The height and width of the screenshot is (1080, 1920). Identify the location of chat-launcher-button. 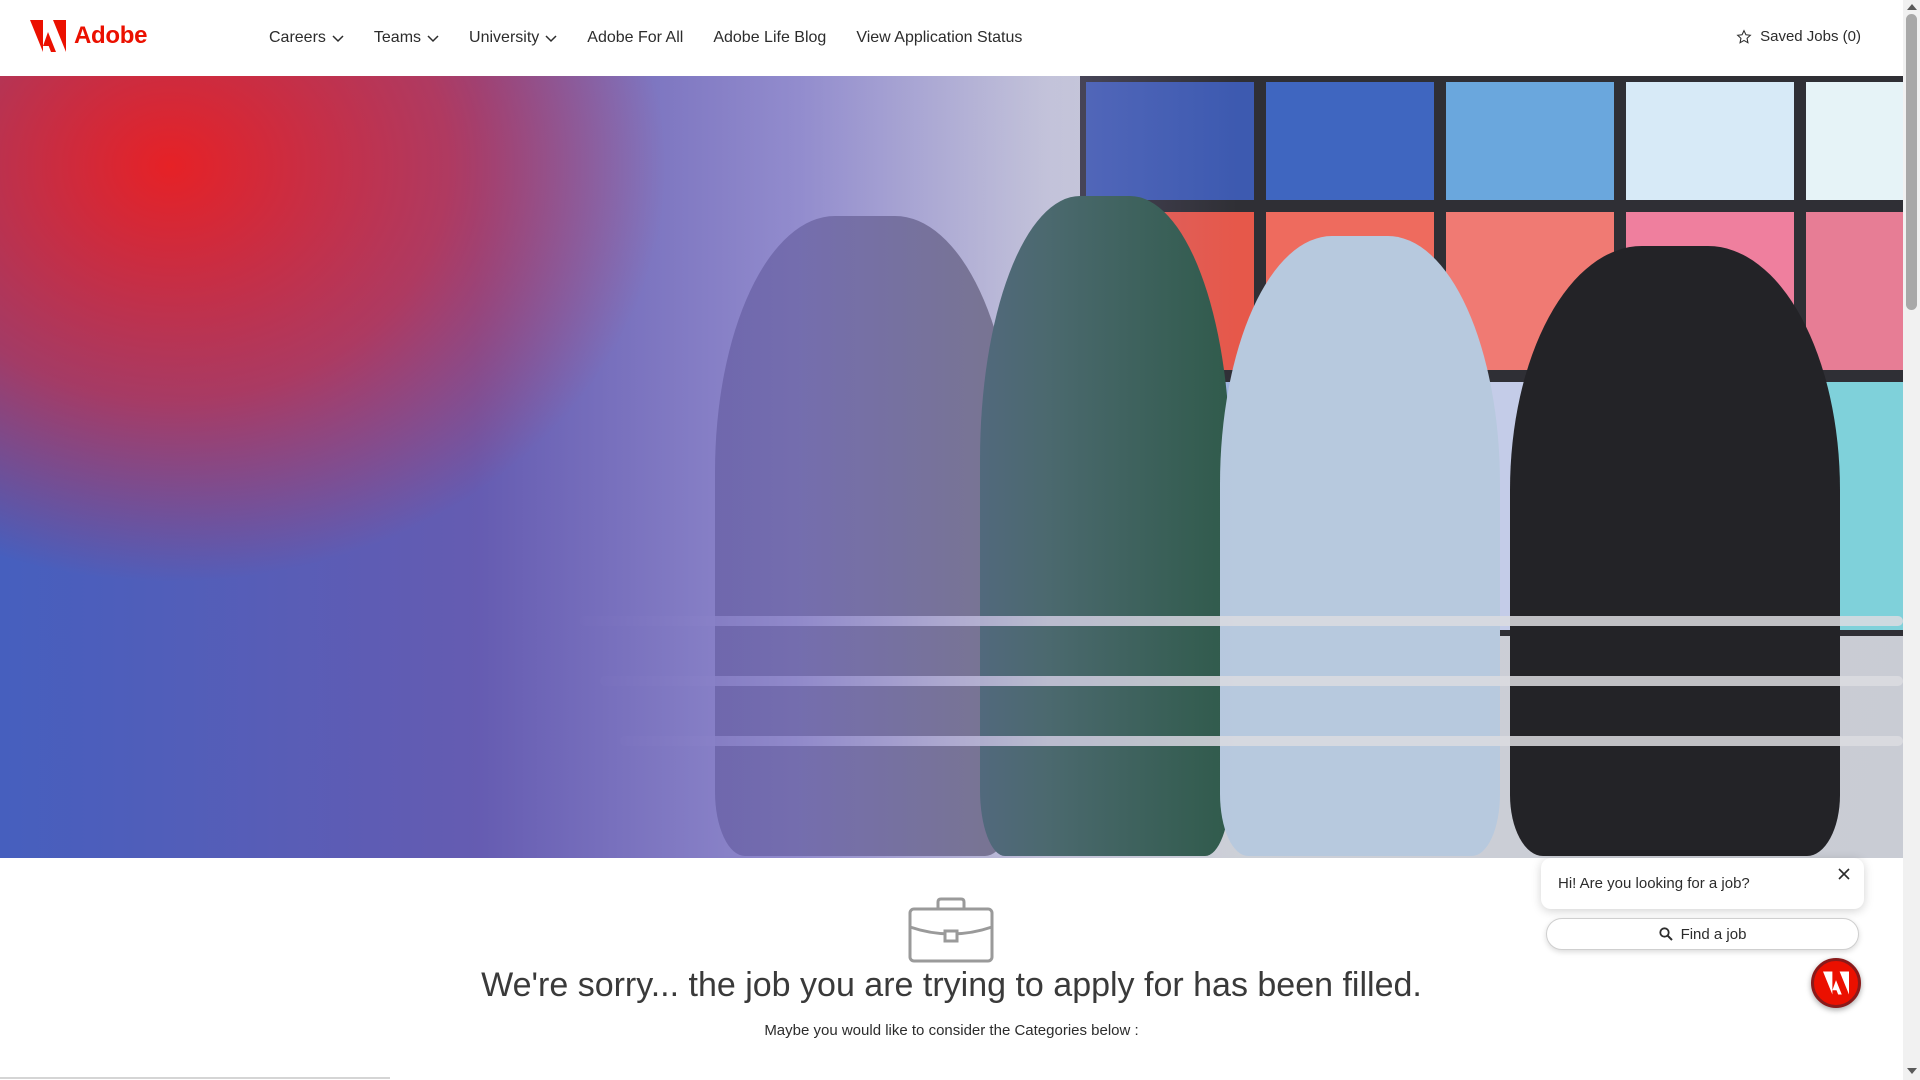
(1836, 983).